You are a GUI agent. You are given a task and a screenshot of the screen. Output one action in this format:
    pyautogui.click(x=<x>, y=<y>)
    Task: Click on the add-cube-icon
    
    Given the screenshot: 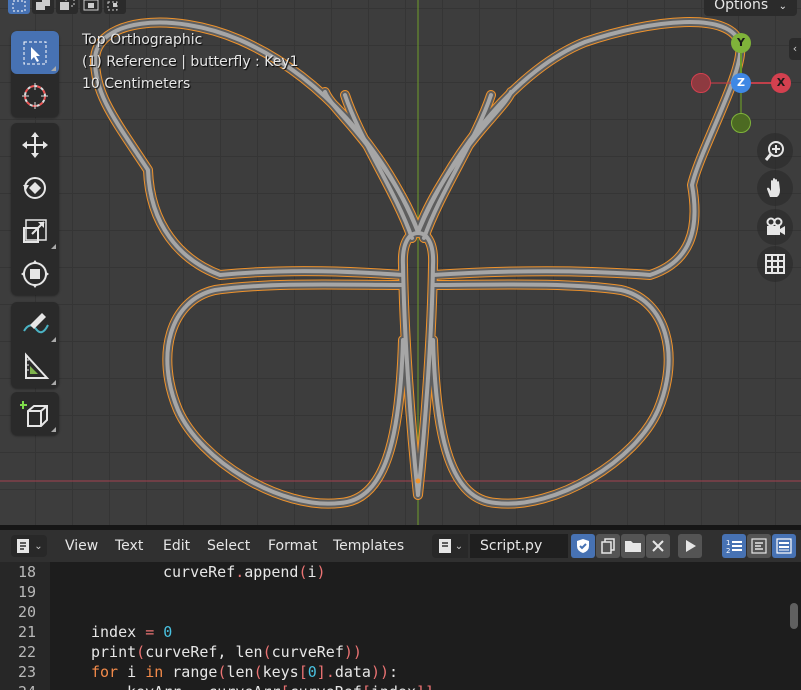 What is the action you would take?
    pyautogui.click(x=34, y=413)
    